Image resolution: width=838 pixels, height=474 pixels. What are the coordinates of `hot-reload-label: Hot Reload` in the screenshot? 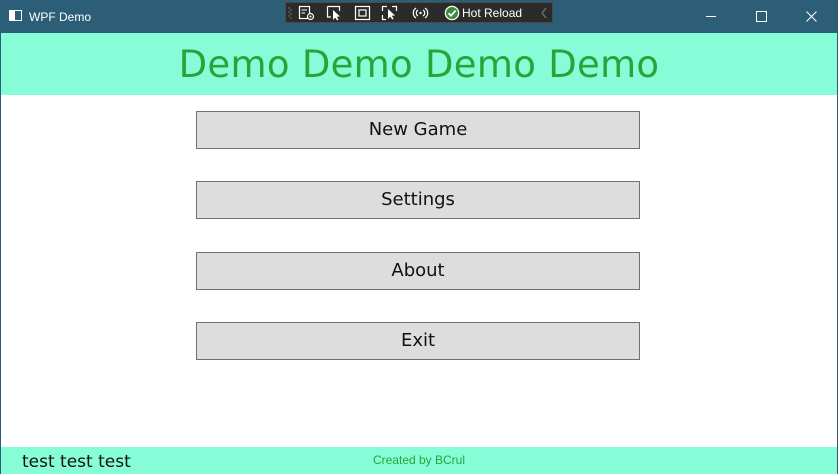 It's located at (492, 13).